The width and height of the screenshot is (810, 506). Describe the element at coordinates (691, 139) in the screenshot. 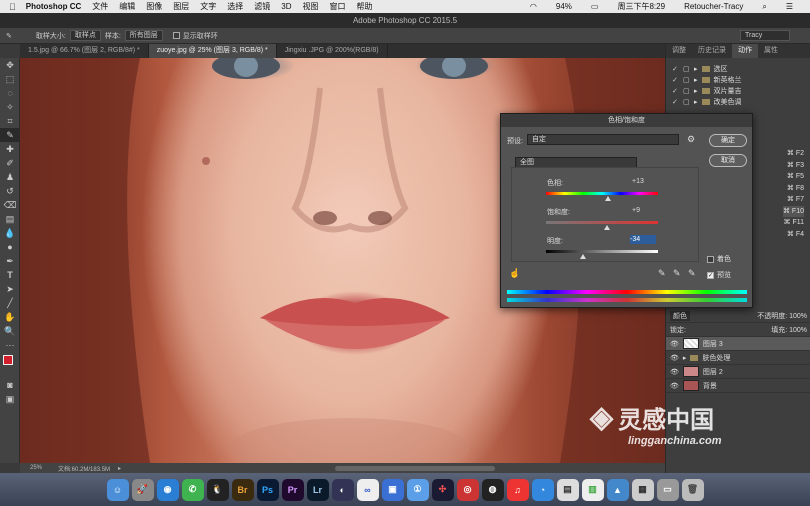

I see `gear-icon: ⚙` at that location.